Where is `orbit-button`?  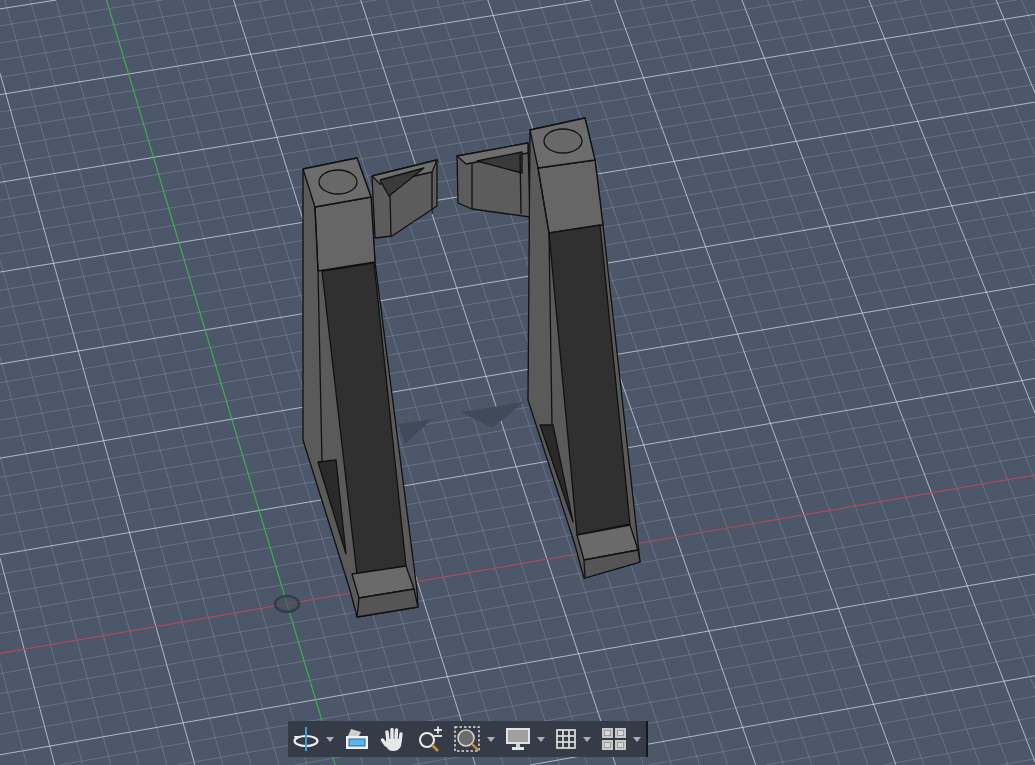
orbit-button is located at coordinates (313, 739).